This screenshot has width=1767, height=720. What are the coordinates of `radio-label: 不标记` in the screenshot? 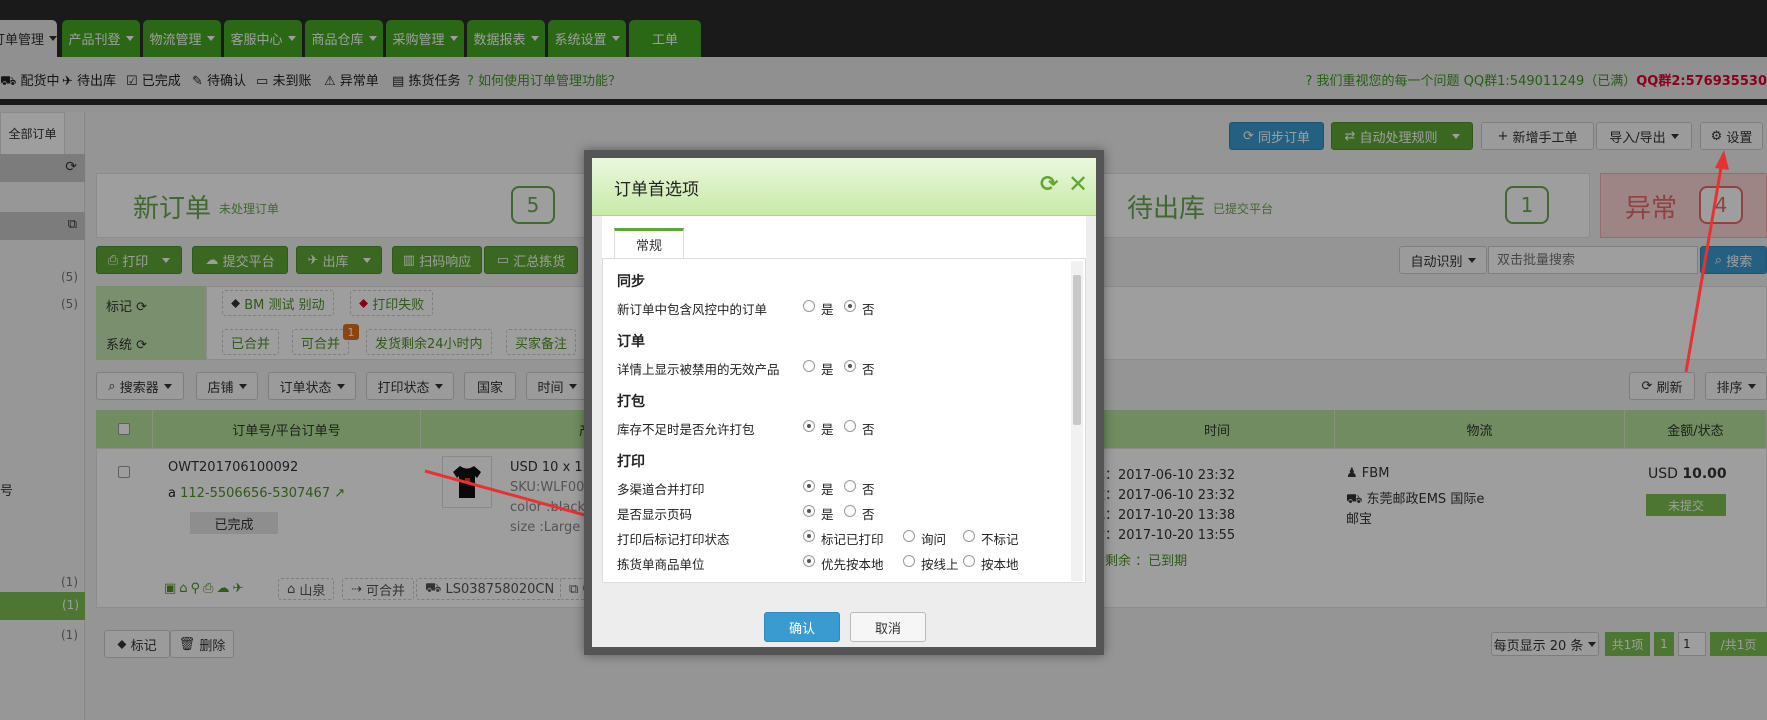 It's located at (1000, 539).